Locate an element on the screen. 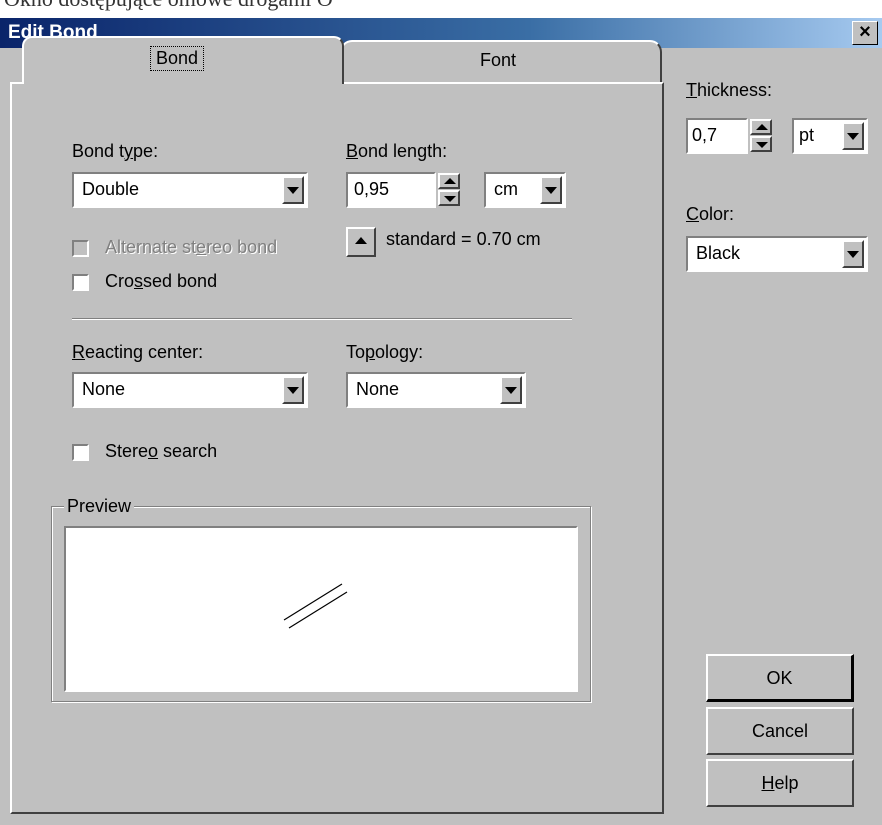 This screenshot has height=825, width=882. stereo-search-checkbox is located at coordinates (80, 452).